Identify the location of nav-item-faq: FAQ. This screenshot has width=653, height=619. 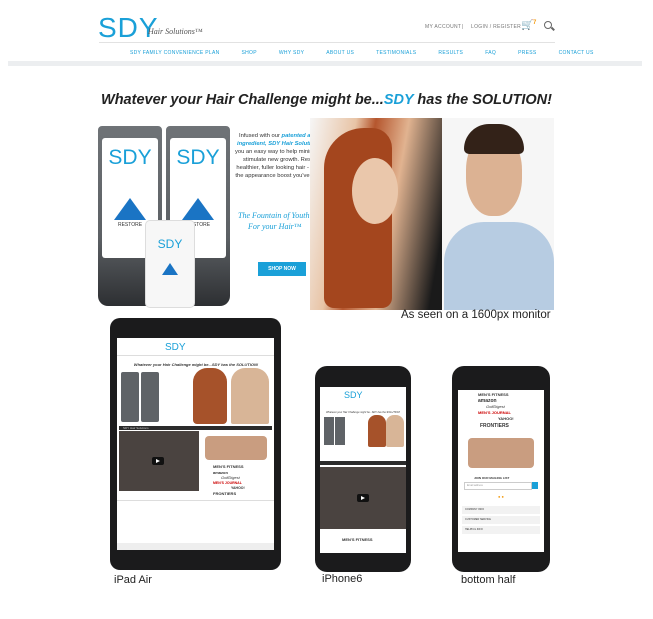
(490, 53).